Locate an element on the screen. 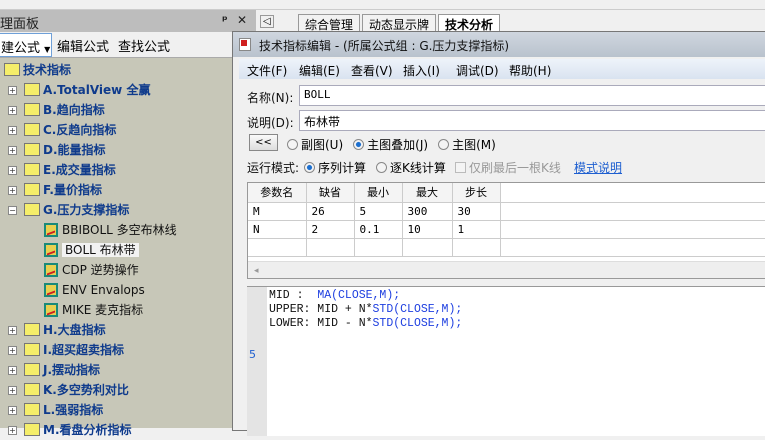  tree-group: + I.超买超卖指标 is located at coordinates (128, 350).